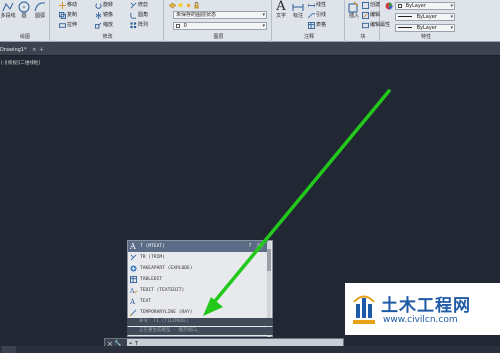 This screenshot has height=353, width=500. I want to click on layer-tools-row, so click(184, 5).